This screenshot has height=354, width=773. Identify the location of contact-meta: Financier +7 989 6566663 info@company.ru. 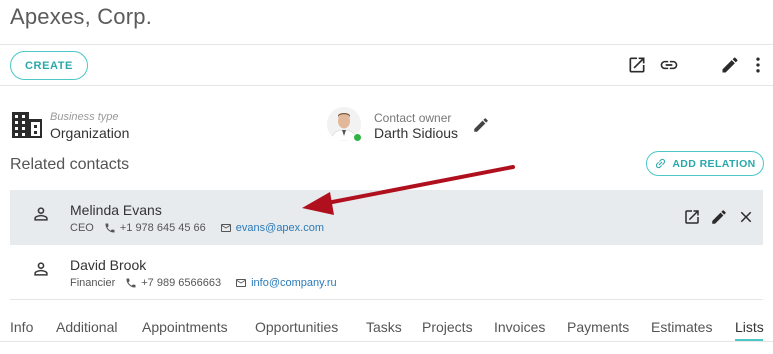
(203, 283).